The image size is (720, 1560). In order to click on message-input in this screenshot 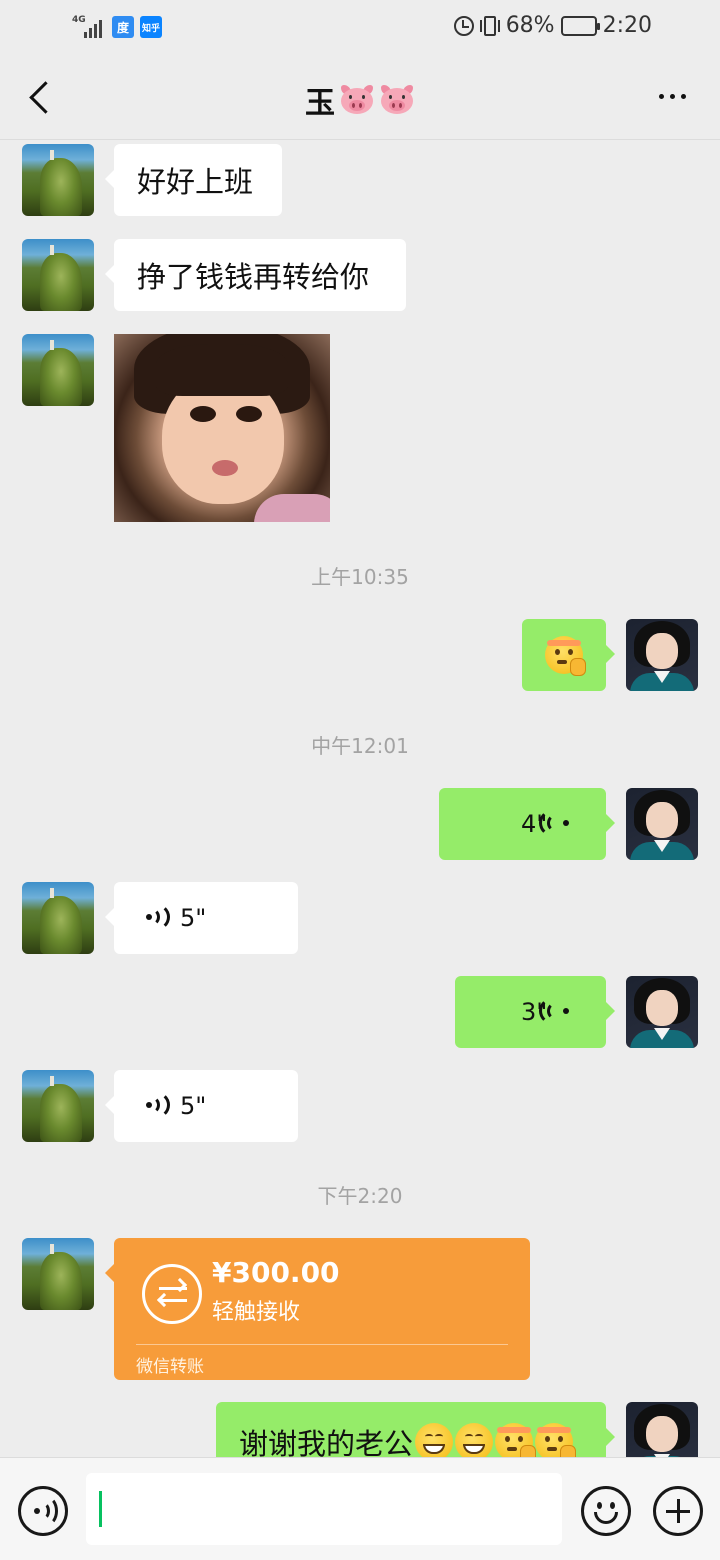, I will do `click(324, 1509)`.